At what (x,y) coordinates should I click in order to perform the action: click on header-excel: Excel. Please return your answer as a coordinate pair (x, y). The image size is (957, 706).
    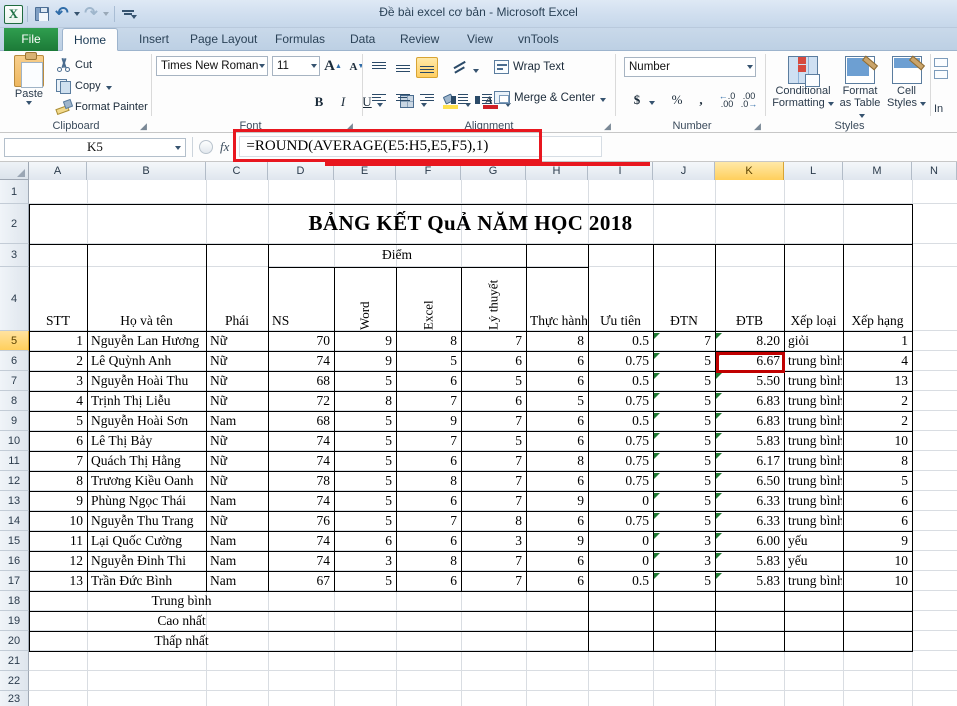
    Looking at the image, I should click on (428, 299).